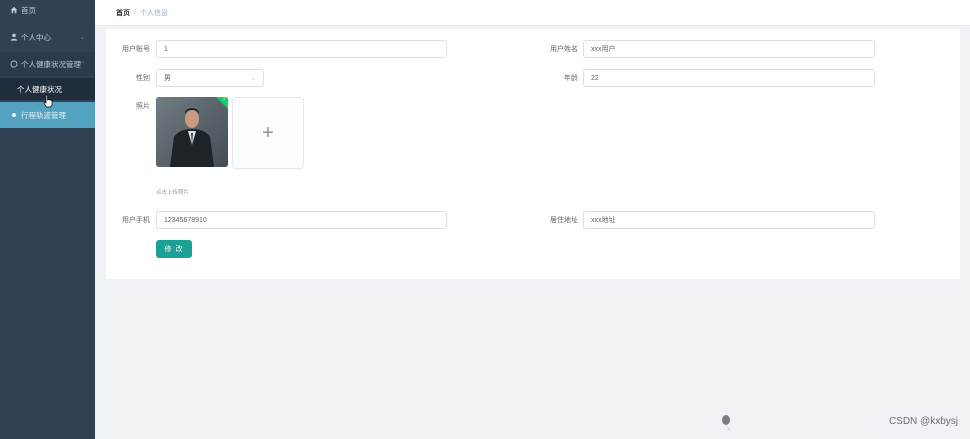  I want to click on name-value: xxx用户, so click(603, 49).